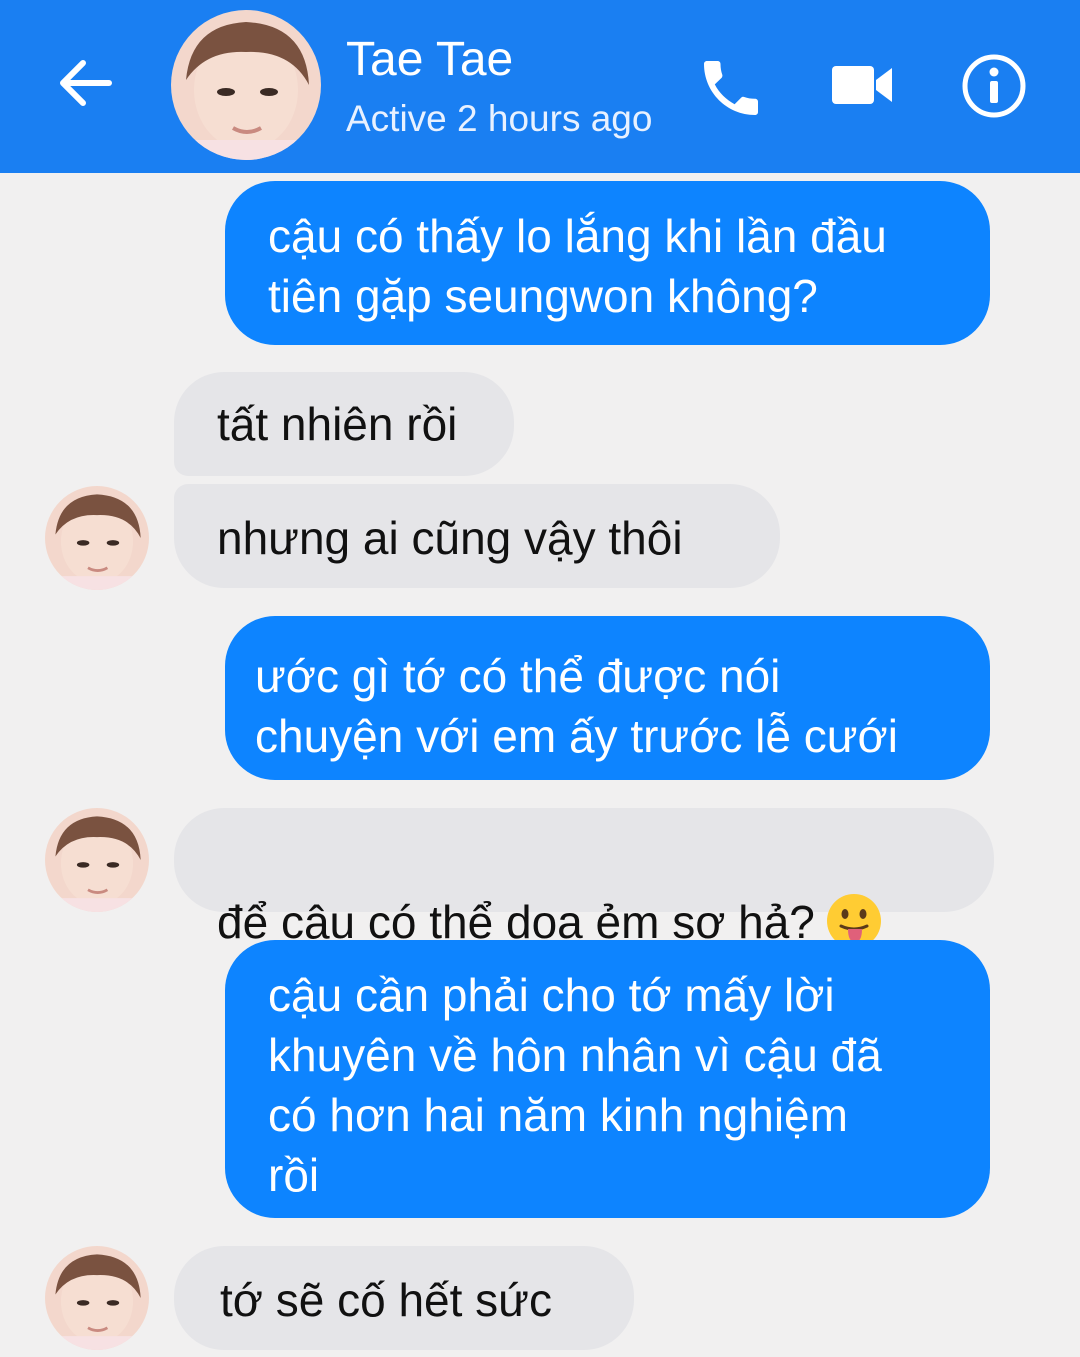 The width and height of the screenshot is (1080, 1357). What do you see at coordinates (540, 86) in the screenshot?
I see `conversation-header: Tae Tae Active 2 hours ago` at bounding box center [540, 86].